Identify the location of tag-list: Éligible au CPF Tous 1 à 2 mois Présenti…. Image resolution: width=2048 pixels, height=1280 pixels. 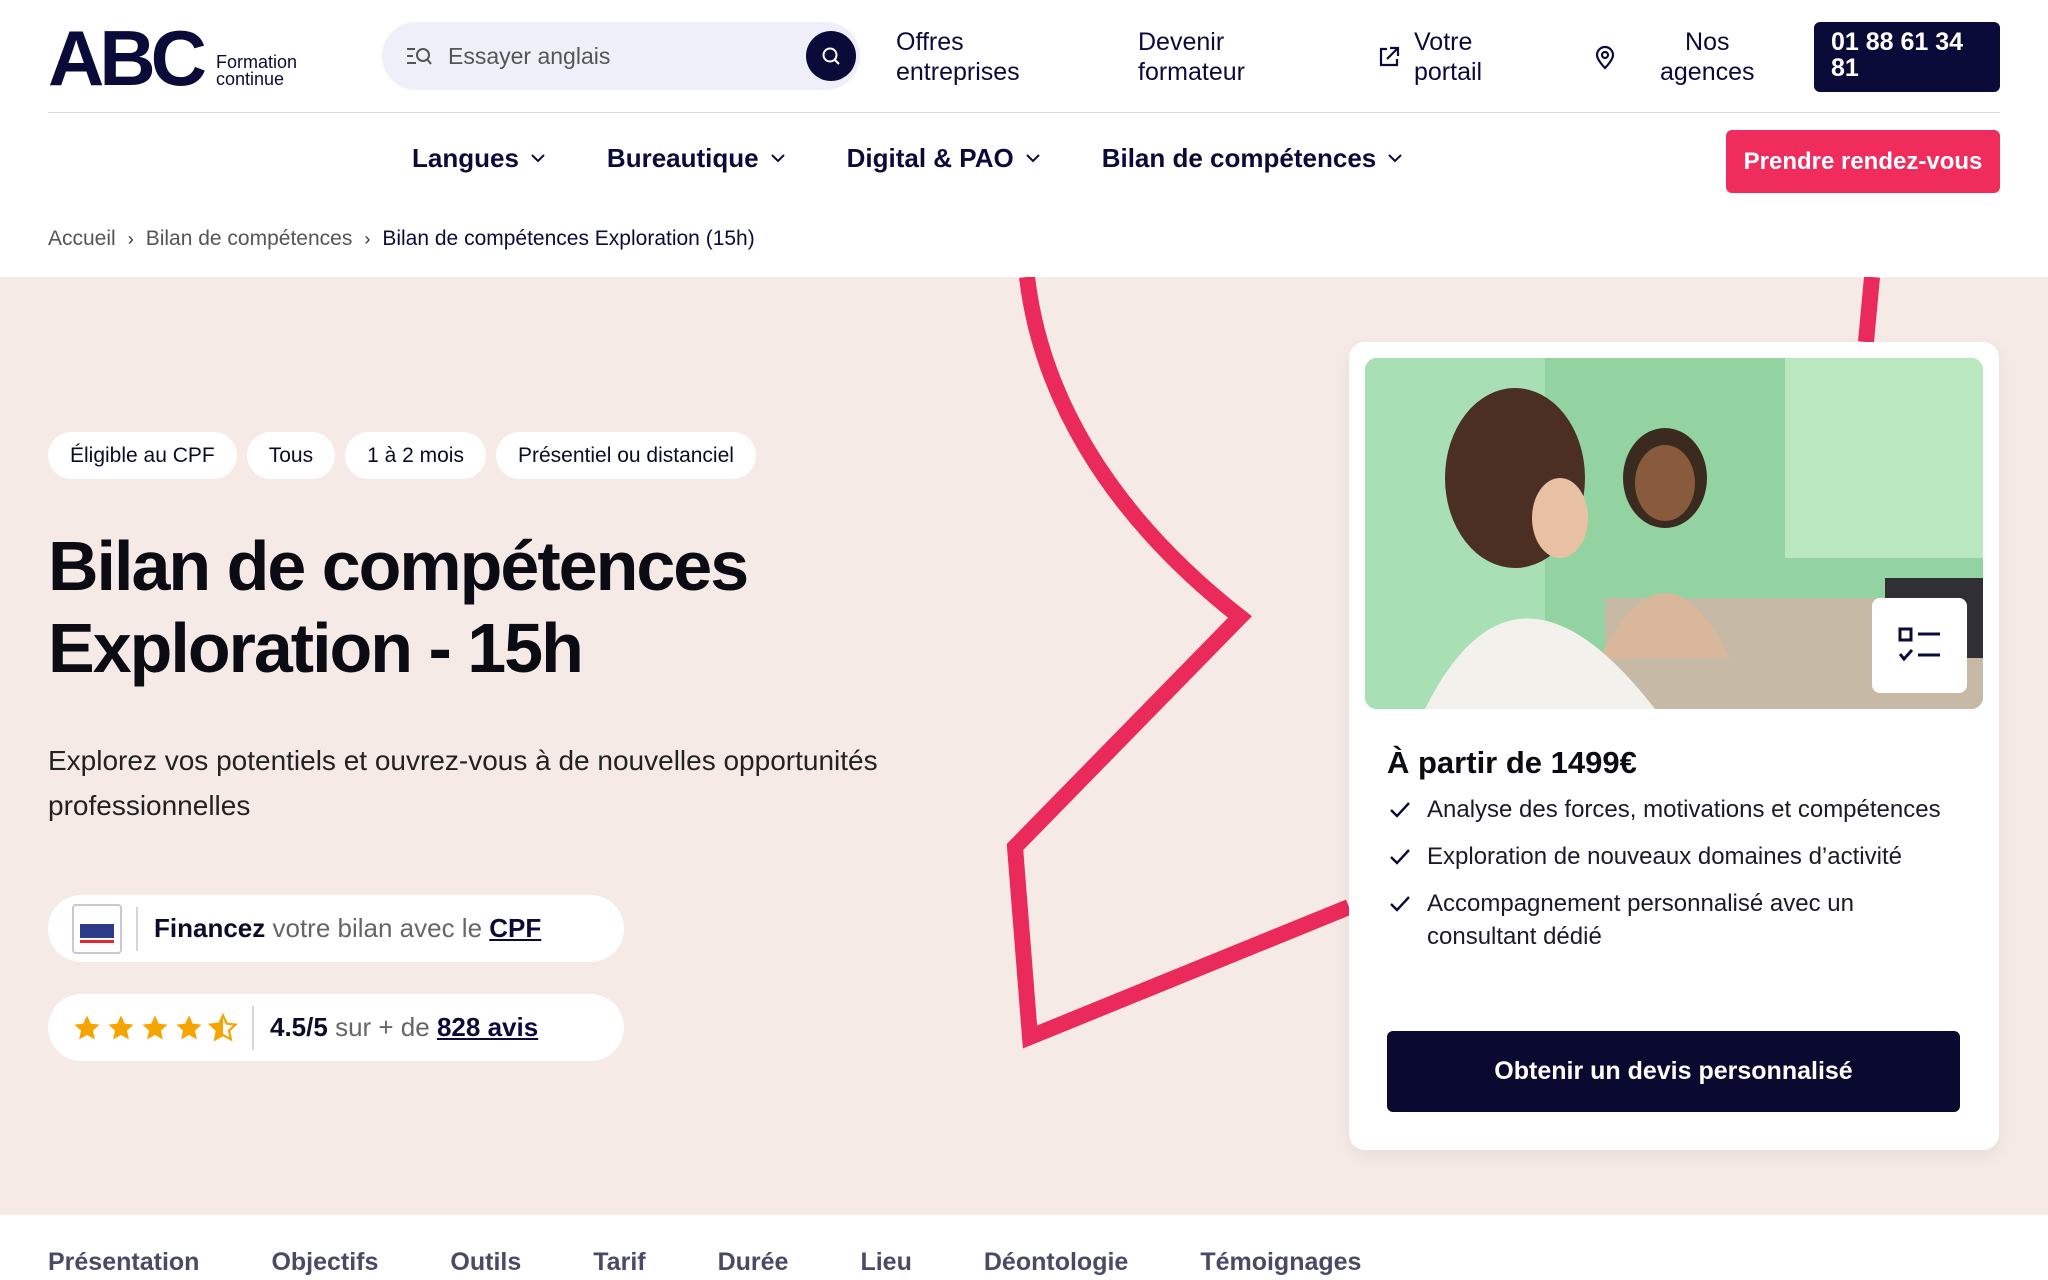
(402, 455).